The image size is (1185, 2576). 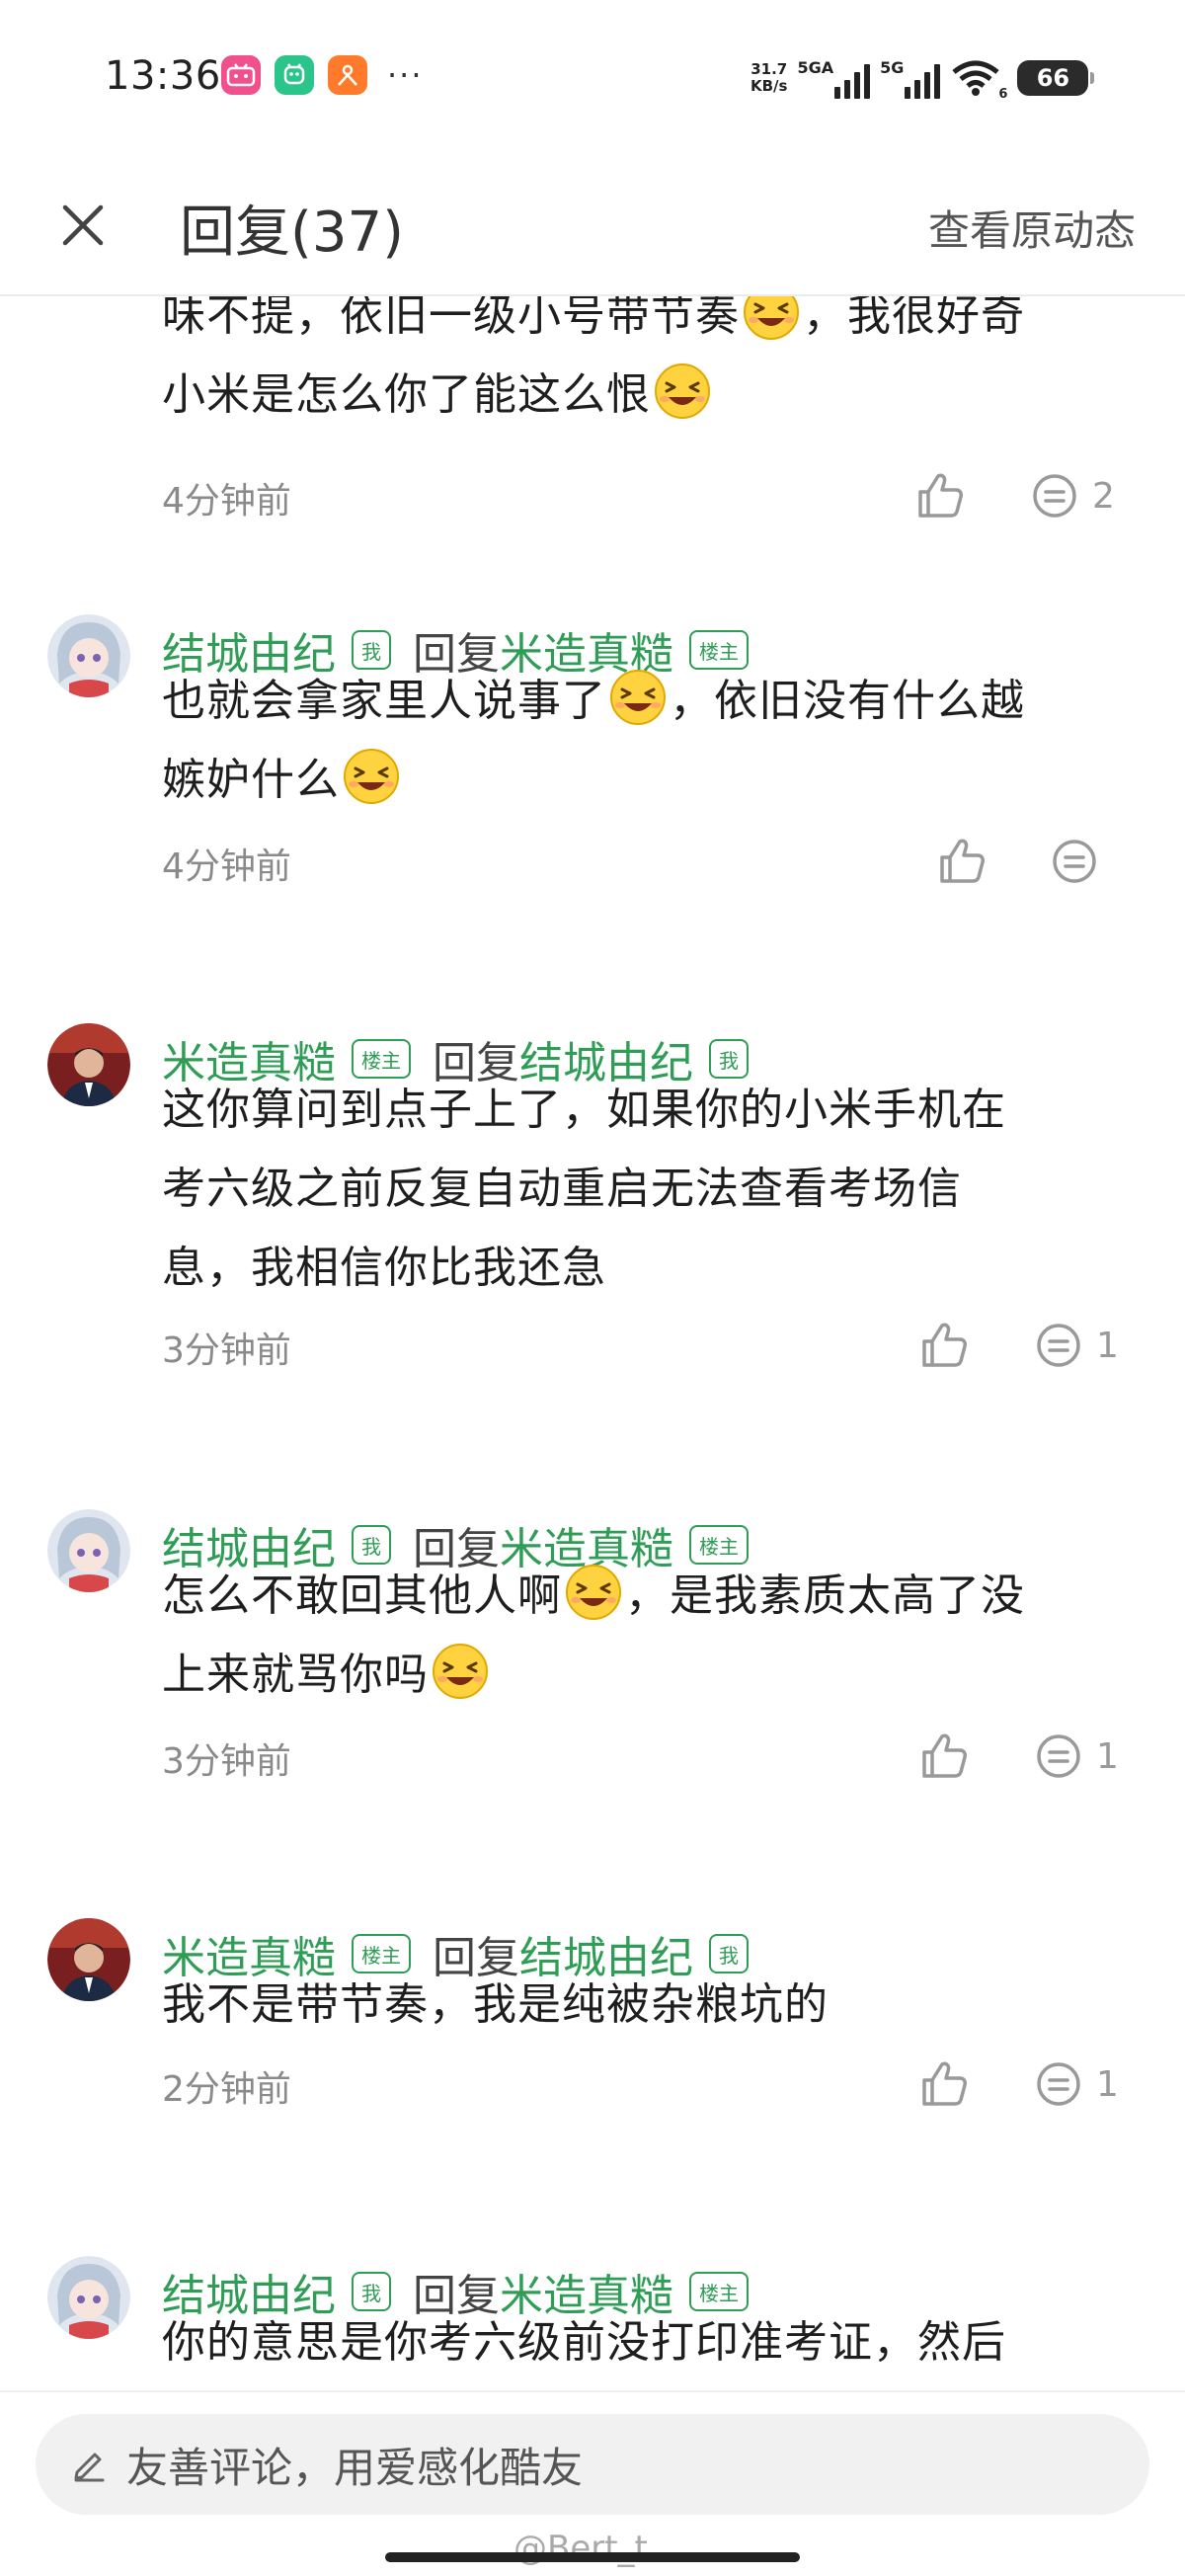 I want to click on app-icon-orange, so click(x=348, y=75).